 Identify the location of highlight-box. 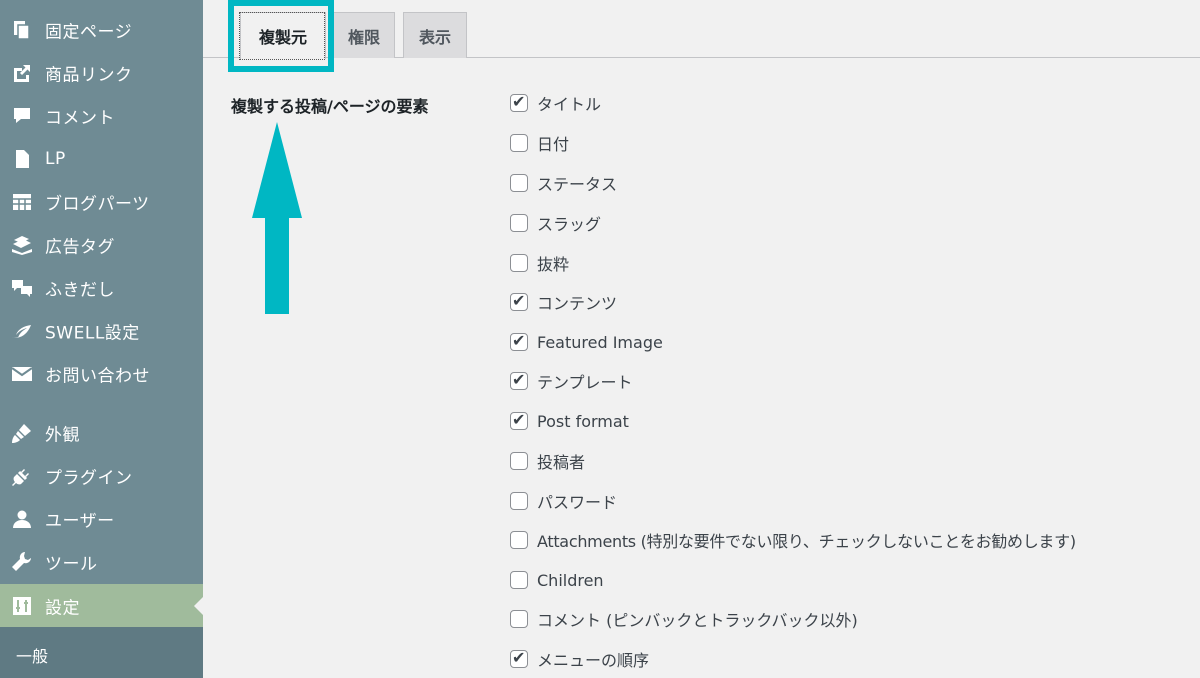
(281, 36).